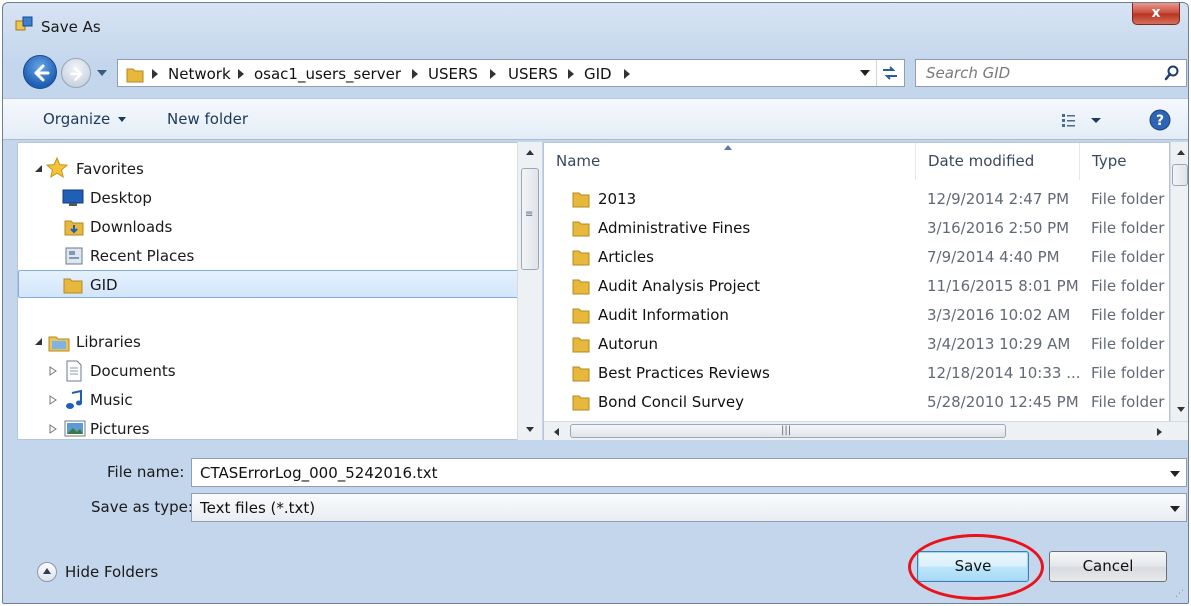 The width and height of the screenshot is (1191, 606). I want to click on back-button, so click(40, 72).